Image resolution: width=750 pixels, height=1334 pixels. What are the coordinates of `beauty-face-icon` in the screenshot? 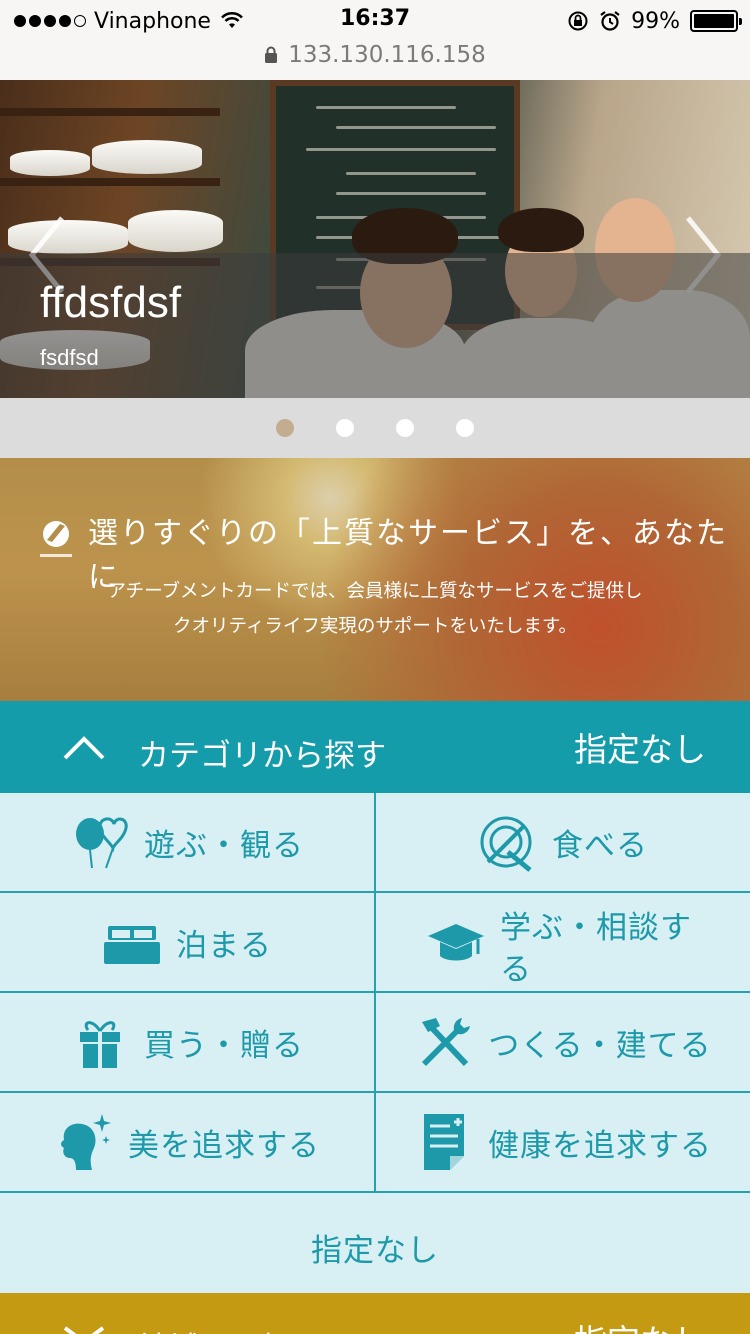 It's located at (86, 1142).